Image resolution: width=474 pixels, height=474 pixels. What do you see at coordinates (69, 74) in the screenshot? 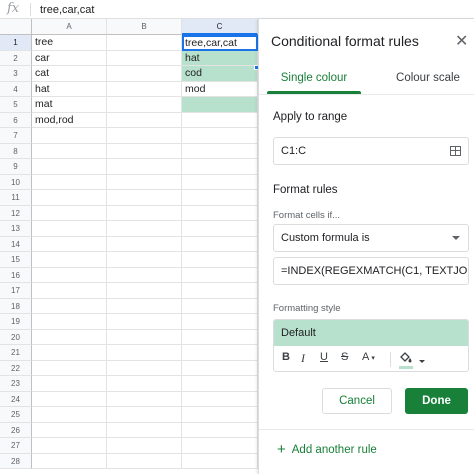
I see `cell-a: cat` at bounding box center [69, 74].